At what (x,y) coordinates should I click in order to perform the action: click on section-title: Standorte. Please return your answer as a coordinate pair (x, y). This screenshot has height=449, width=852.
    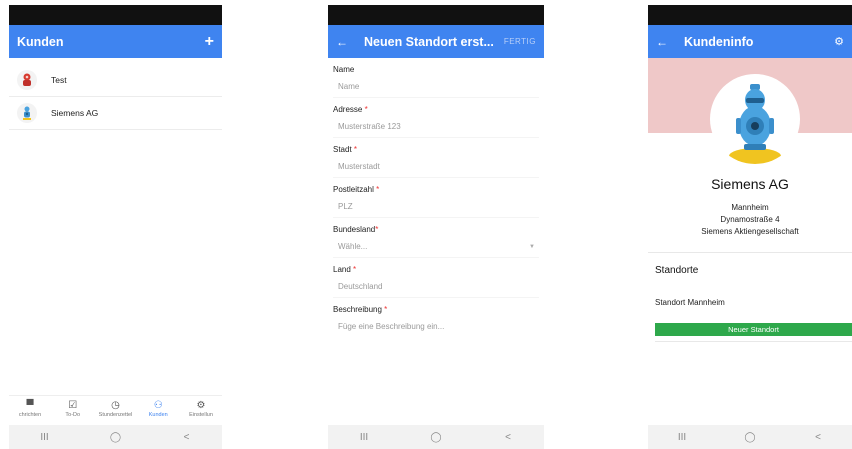
    Looking at the image, I should click on (677, 270).